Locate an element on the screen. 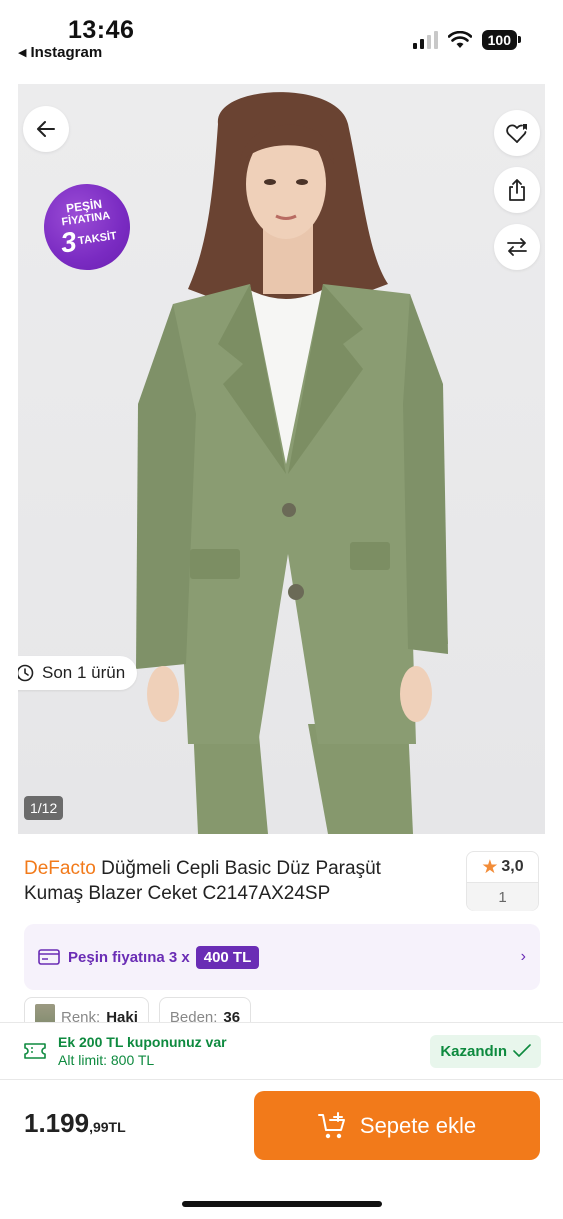 This screenshot has height=1219, width=563. stock-label: Son 1 ürün is located at coordinates (84, 672).